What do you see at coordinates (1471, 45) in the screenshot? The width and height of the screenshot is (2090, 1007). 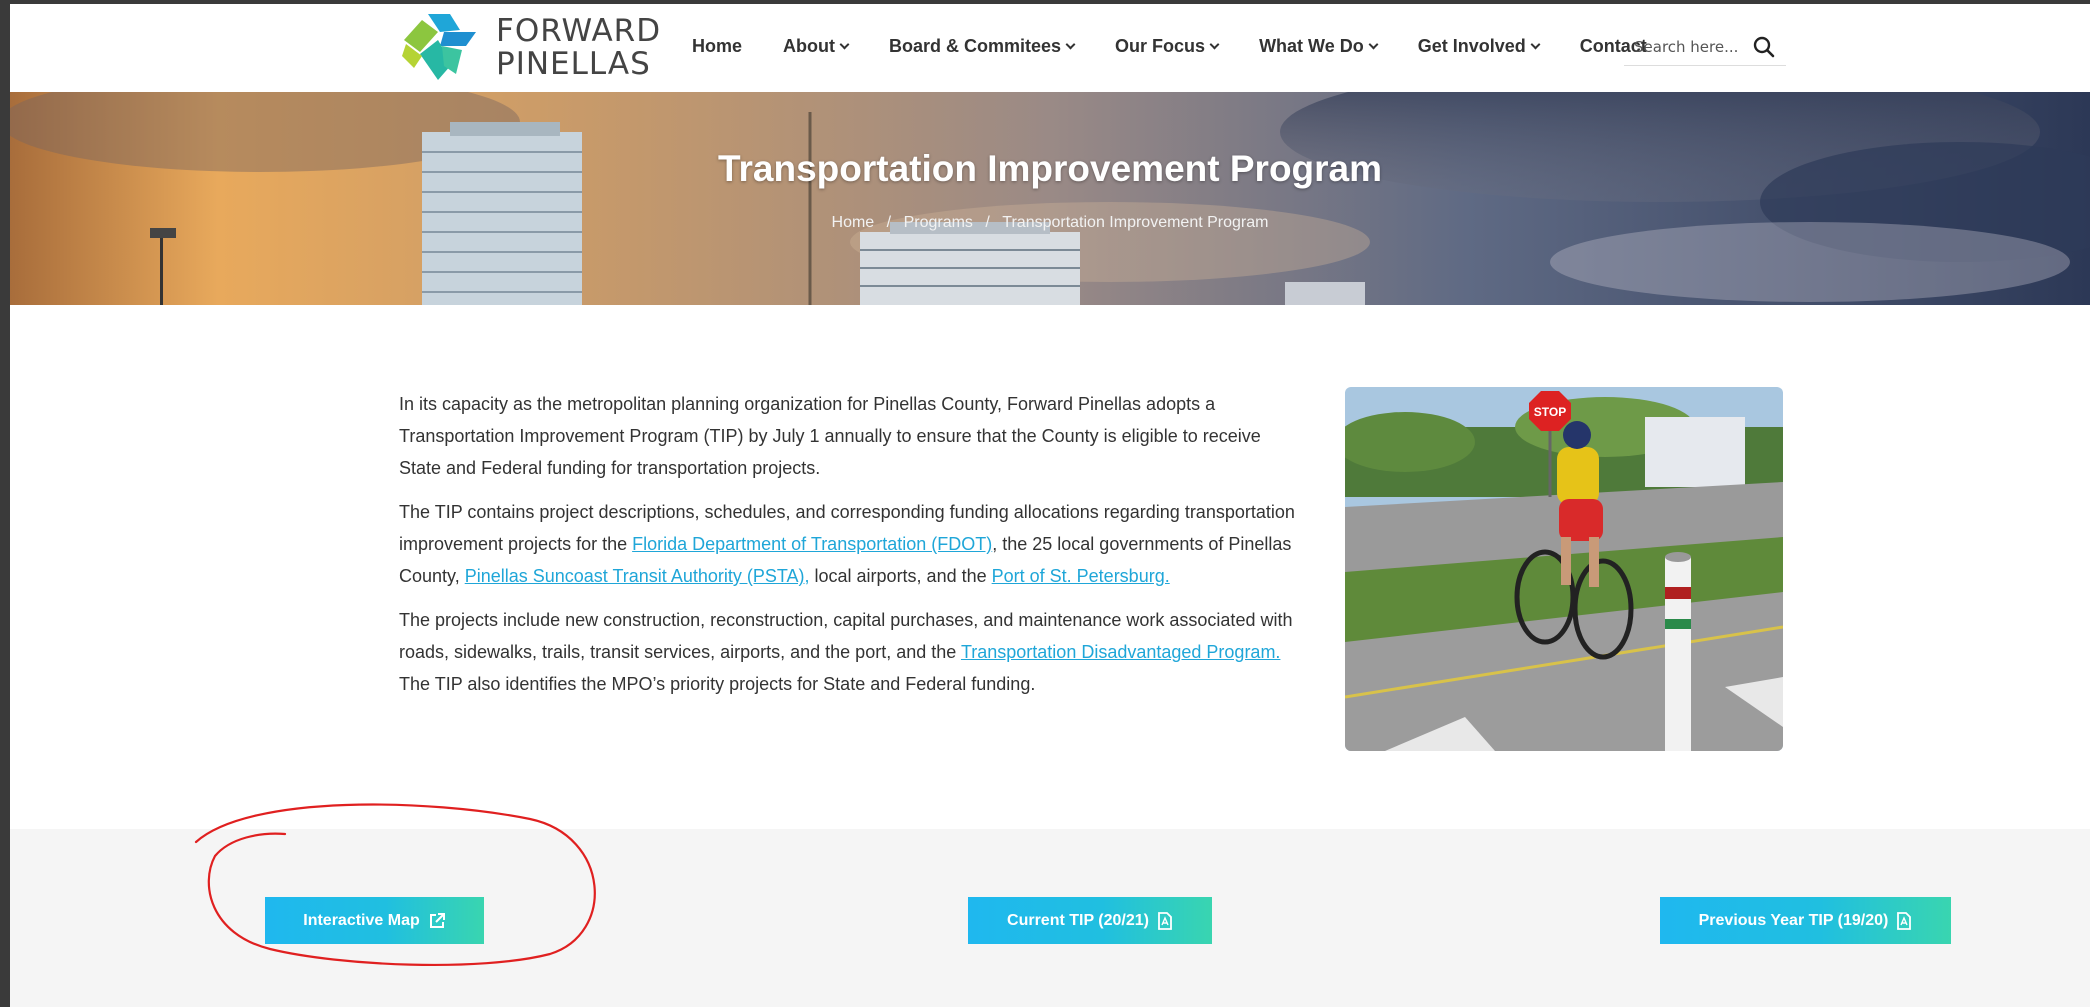 I see `nav-get-involved-label: Get Involved` at bounding box center [1471, 45].